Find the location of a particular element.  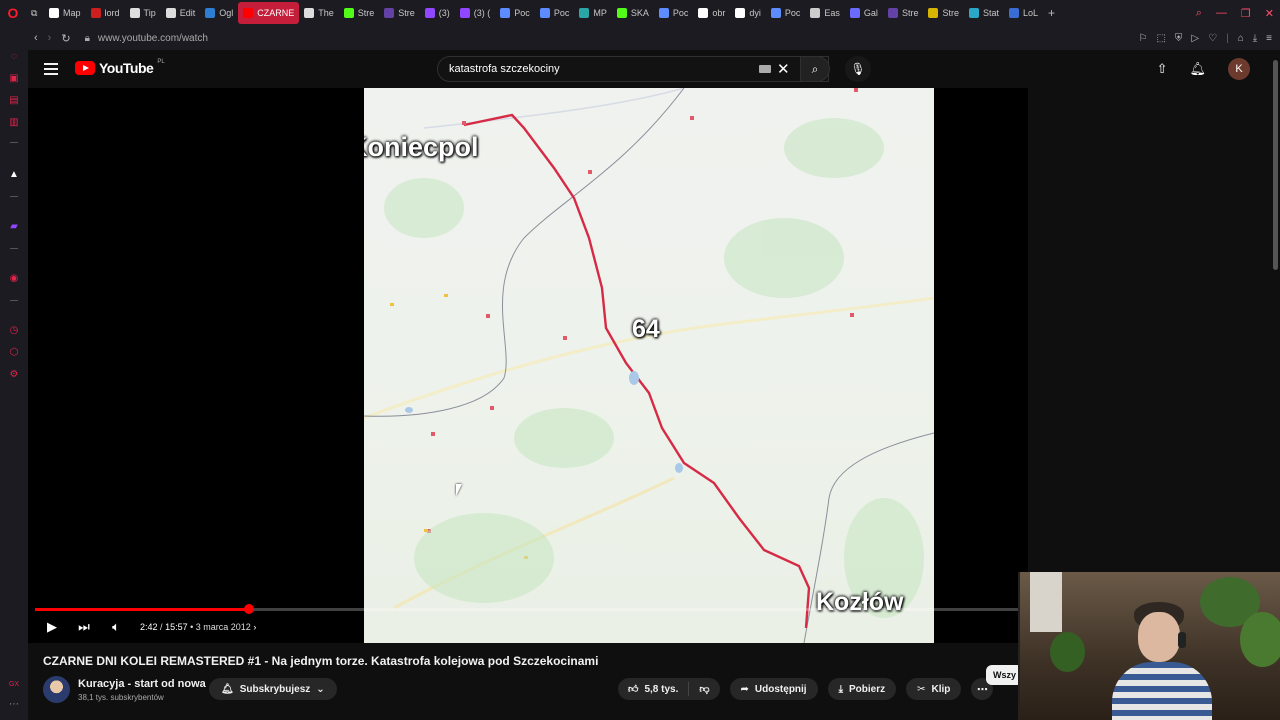

browser-tab: The is located at coordinates (319, 13).